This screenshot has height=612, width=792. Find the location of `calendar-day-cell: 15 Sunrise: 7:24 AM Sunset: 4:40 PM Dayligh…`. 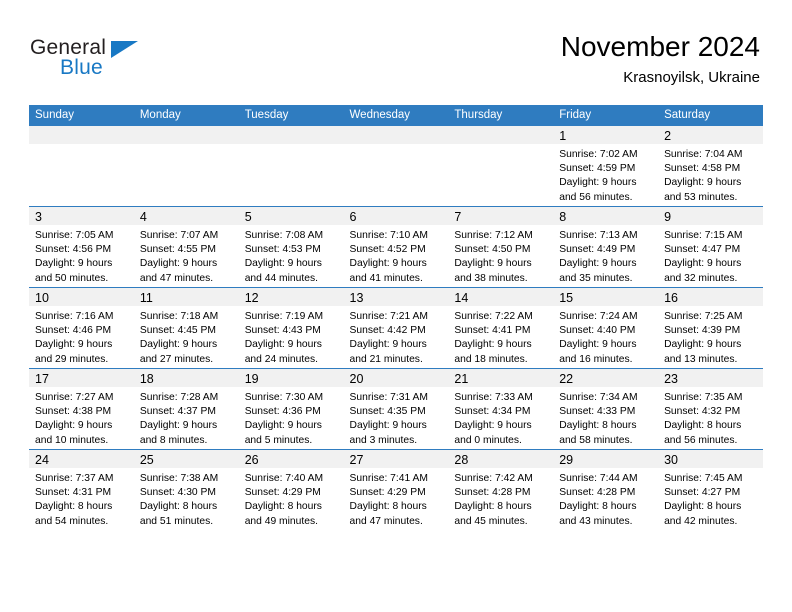

calendar-day-cell: 15 Sunrise: 7:24 AM Sunset: 4:40 PM Dayligh… is located at coordinates (606, 328).